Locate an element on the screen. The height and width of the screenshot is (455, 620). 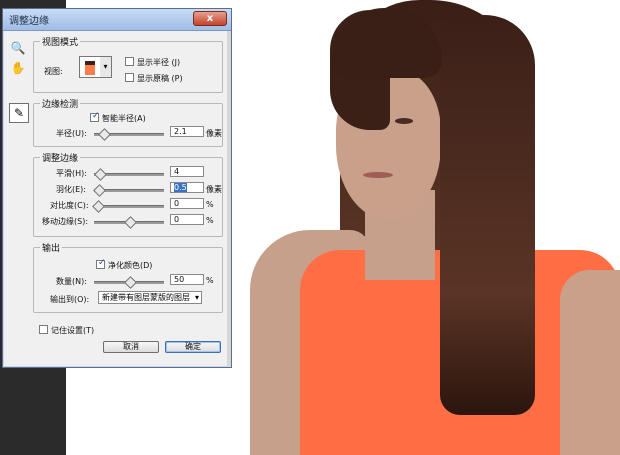
shift-edge-label: 移动边缘(S): is located at coordinates (65, 221).